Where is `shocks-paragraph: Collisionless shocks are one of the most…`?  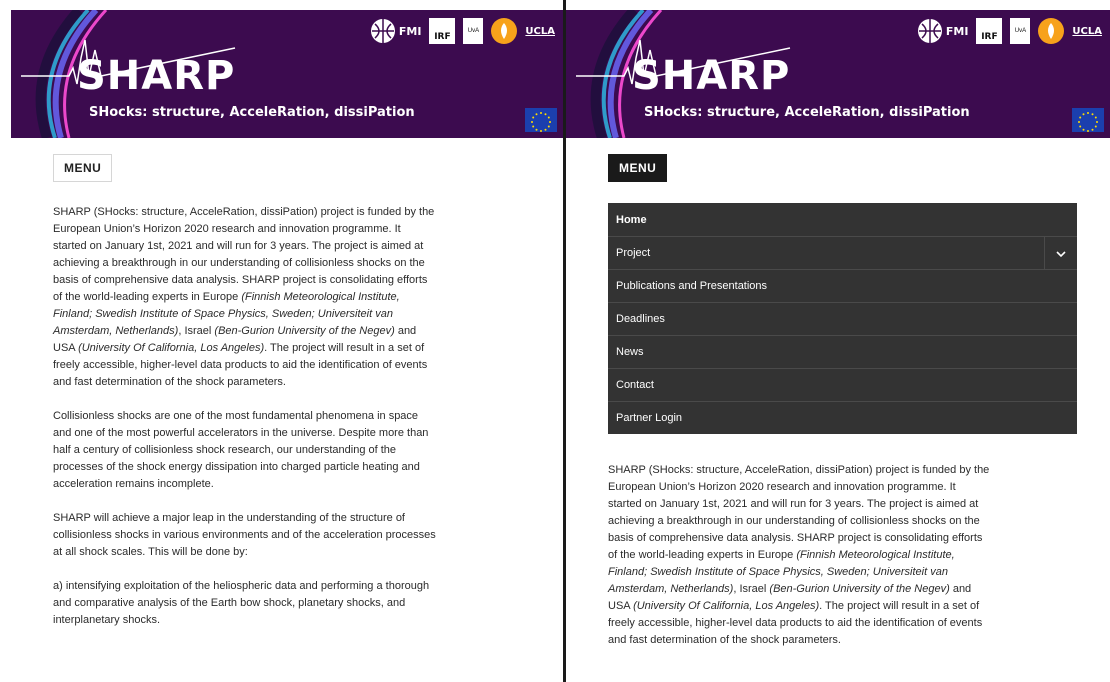
shocks-paragraph: Collisionless shocks are one of the most… is located at coordinates (241, 450).